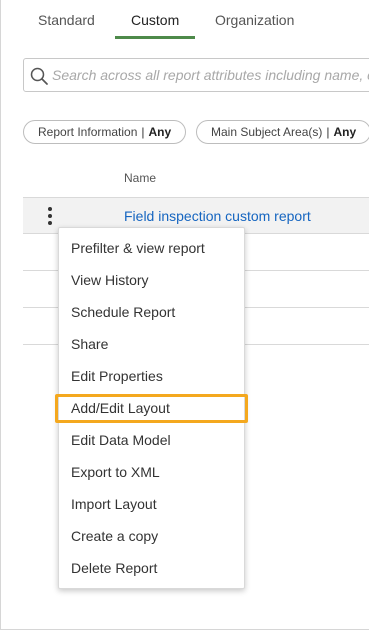 This screenshot has height=630, width=369. I want to click on menu-item-edit-data-model: Edit Data Model, so click(121, 440).